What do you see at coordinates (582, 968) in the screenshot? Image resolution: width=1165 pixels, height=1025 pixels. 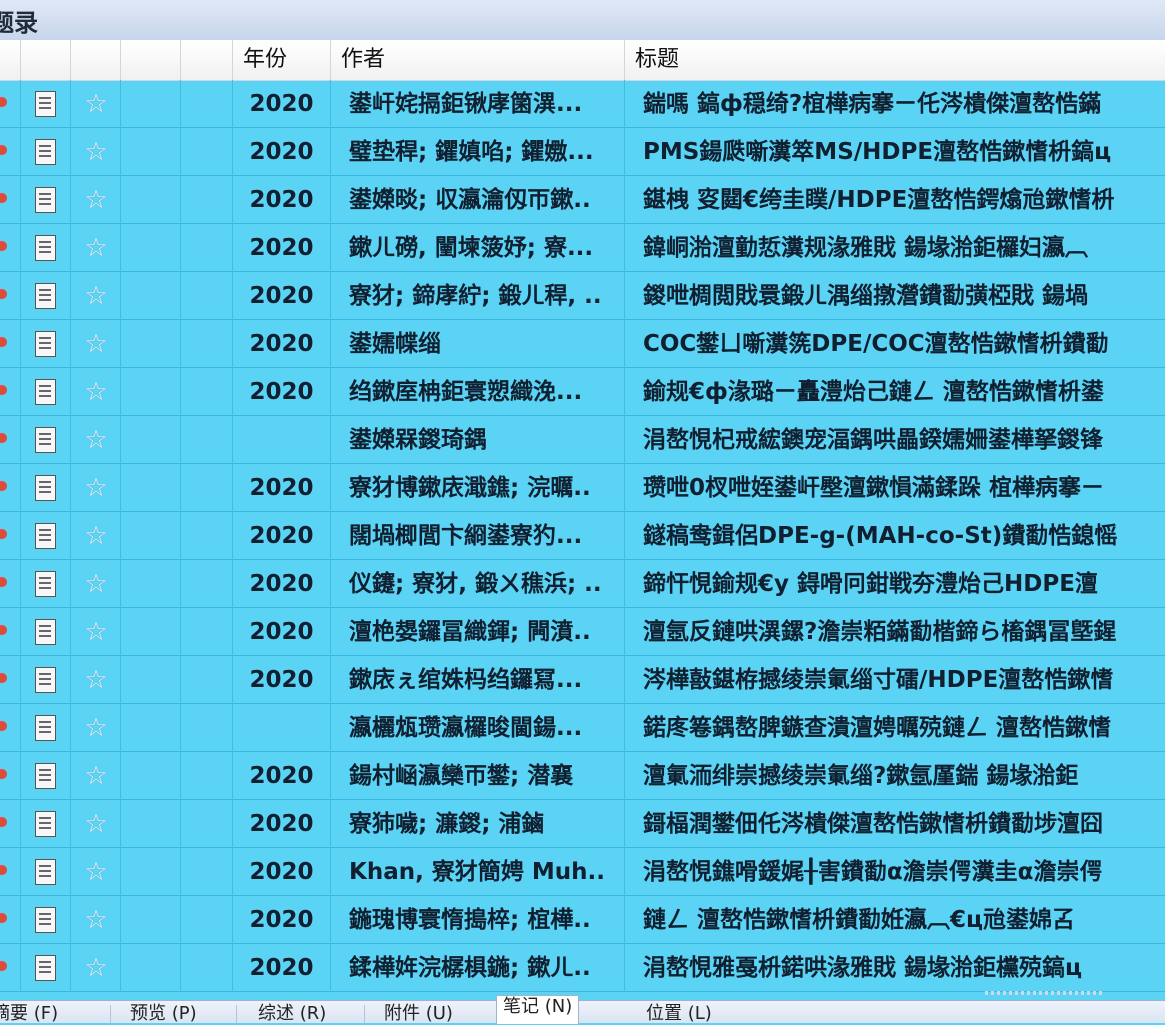 I see `table-row: ☆ 2020 鍒樺姩浣樼椇鍦; 鏉ㄦ.. 涓嶅悓雅戞枡鍩哄湪雅戝 鍚堟湁鉅欓殑鎬ц` at bounding box center [582, 968].